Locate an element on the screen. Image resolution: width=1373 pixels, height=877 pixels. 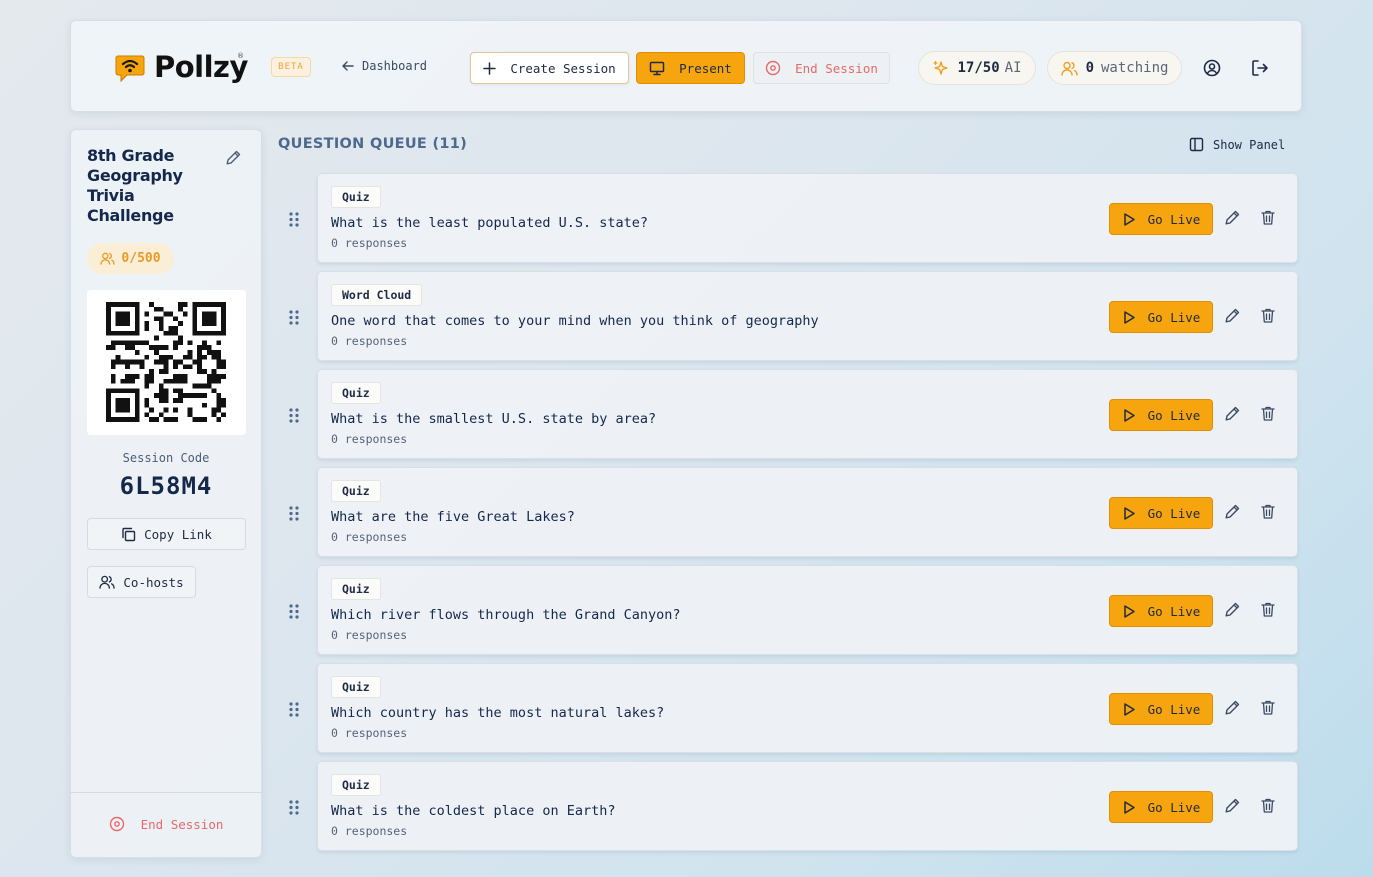
ai-credits-pill: 17/50 AI is located at coordinates (977, 68).